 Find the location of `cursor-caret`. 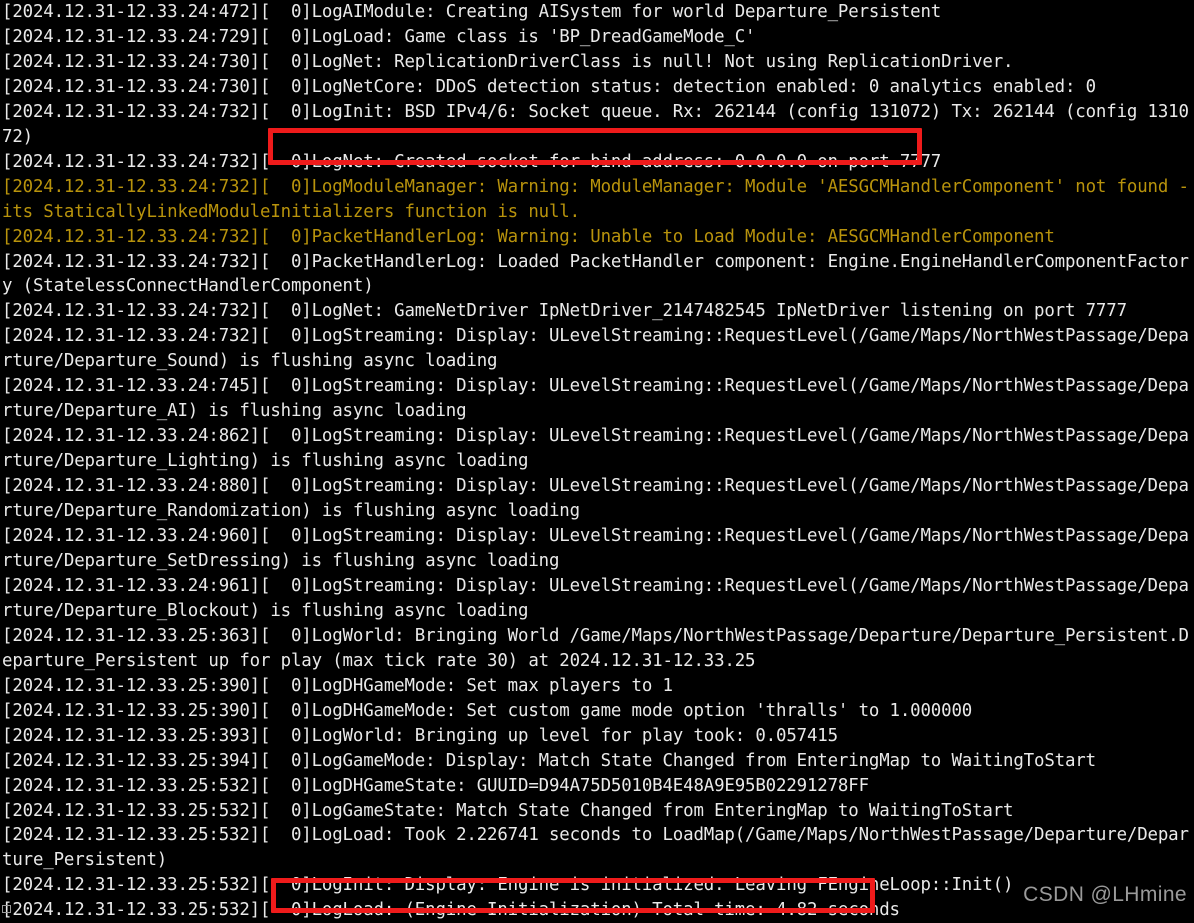

cursor-caret is located at coordinates (6, 909).